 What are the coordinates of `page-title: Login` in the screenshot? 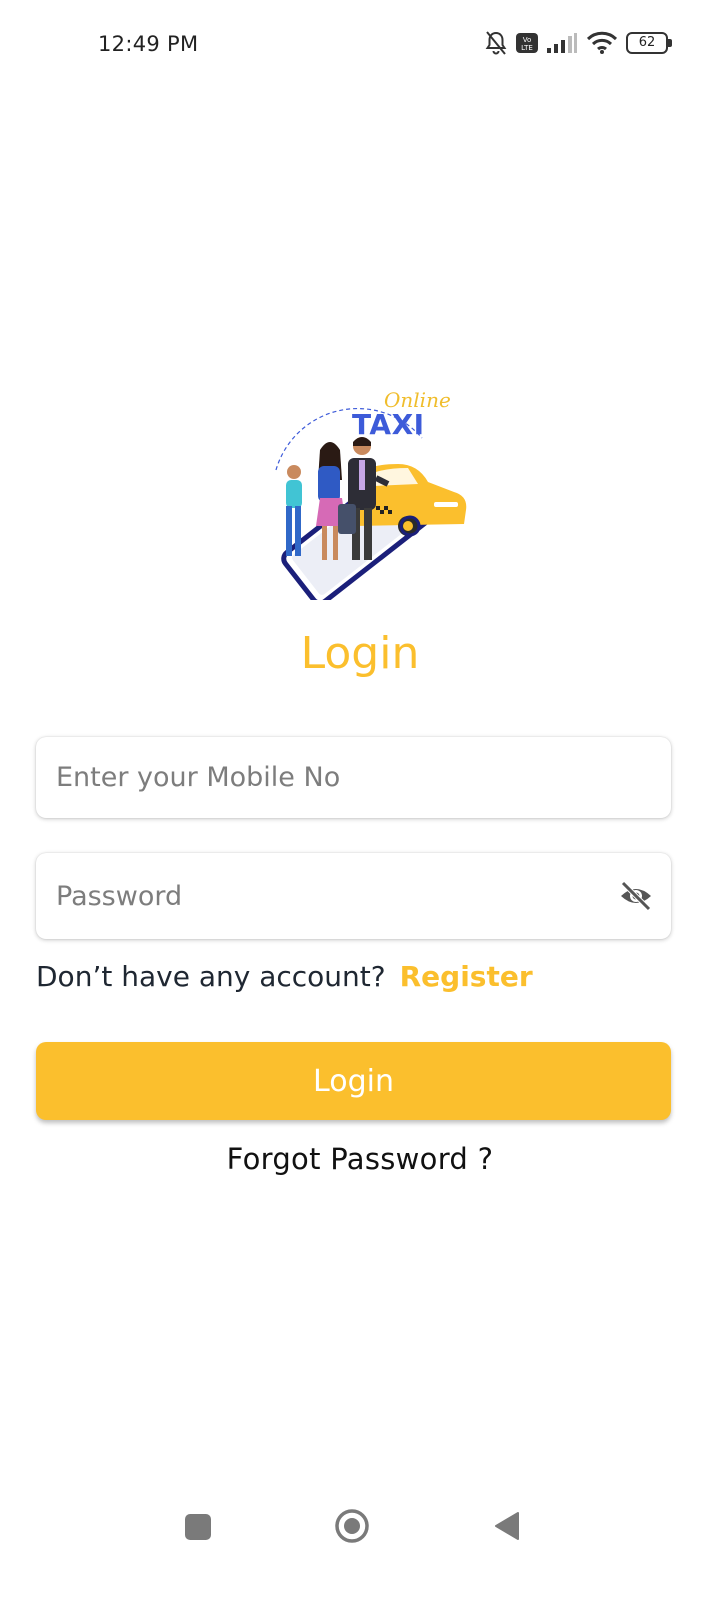 It's located at (360, 653).